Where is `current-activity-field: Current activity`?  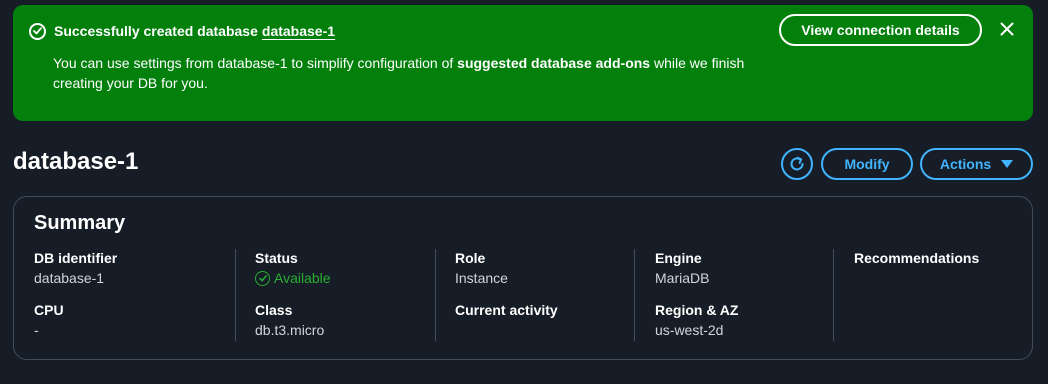
current-activity-field: Current activity is located at coordinates (555, 327).